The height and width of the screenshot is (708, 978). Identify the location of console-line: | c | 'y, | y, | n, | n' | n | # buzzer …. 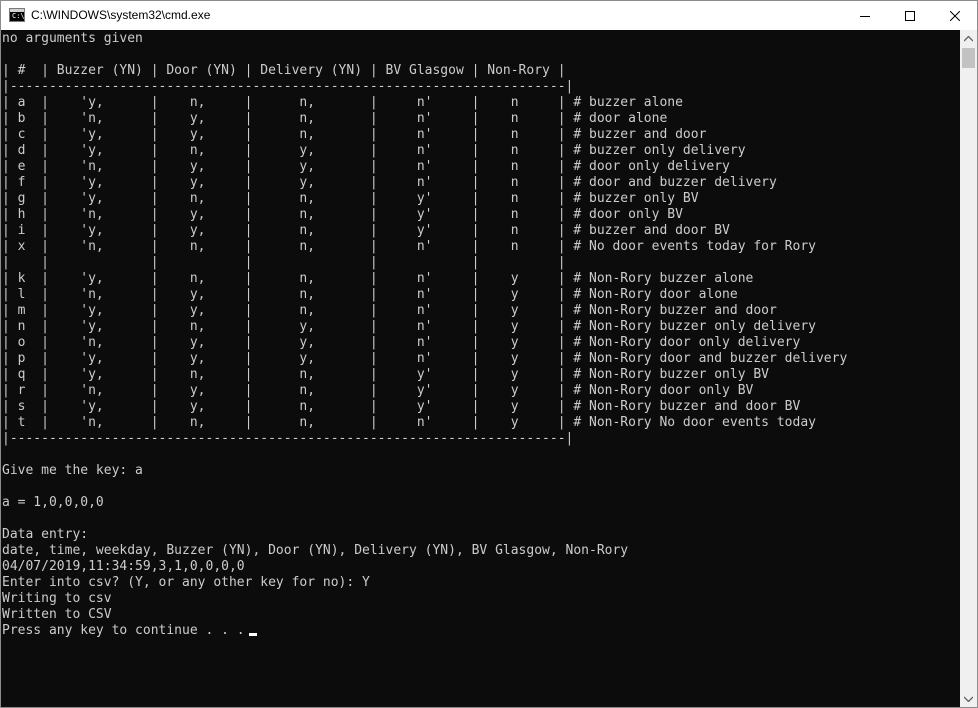
(354, 134).